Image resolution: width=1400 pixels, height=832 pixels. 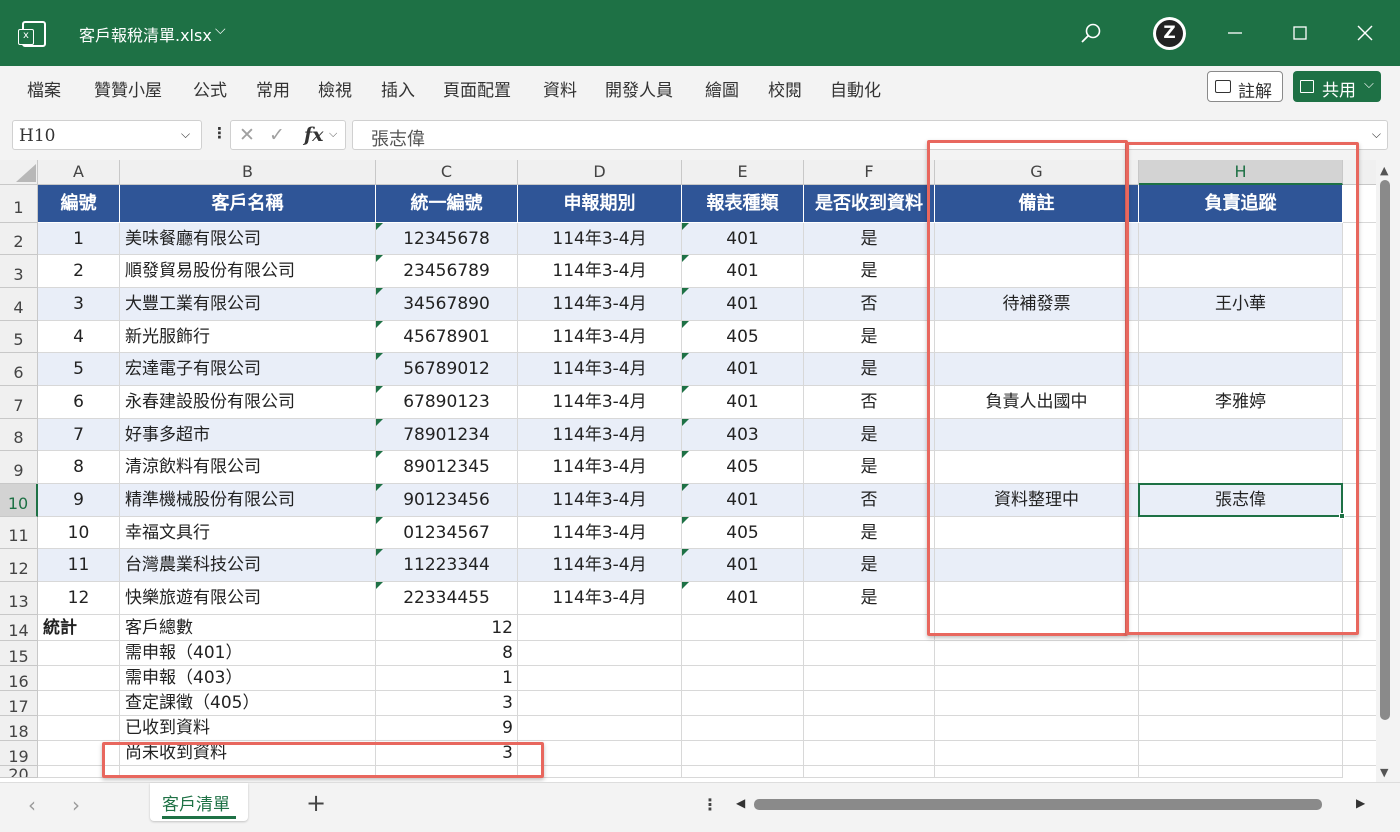 I want to click on table-cell-b: 清涼飲料有限公司, so click(x=248, y=467).